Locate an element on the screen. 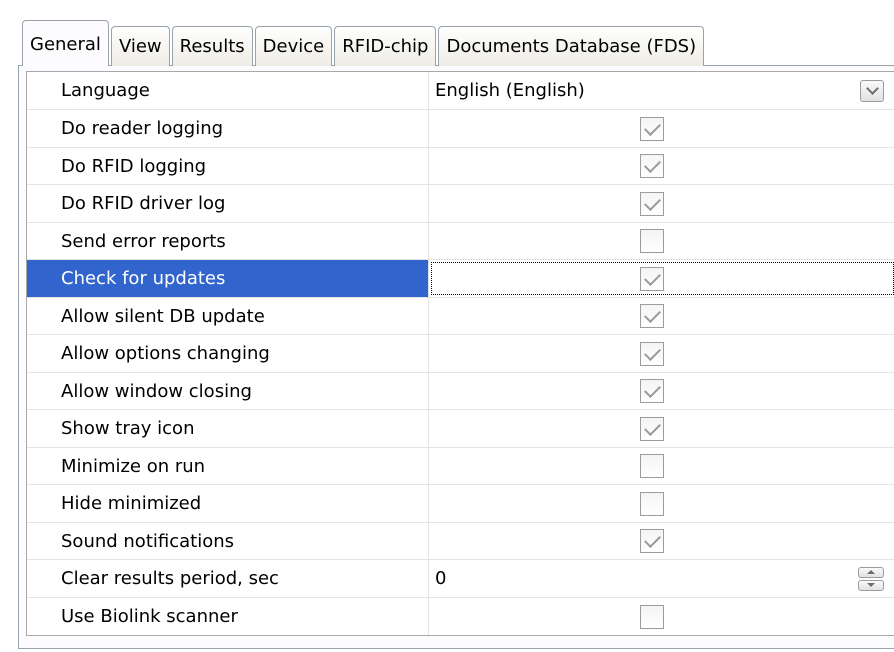 The height and width of the screenshot is (652, 894). tab-label: Results is located at coordinates (212, 46).